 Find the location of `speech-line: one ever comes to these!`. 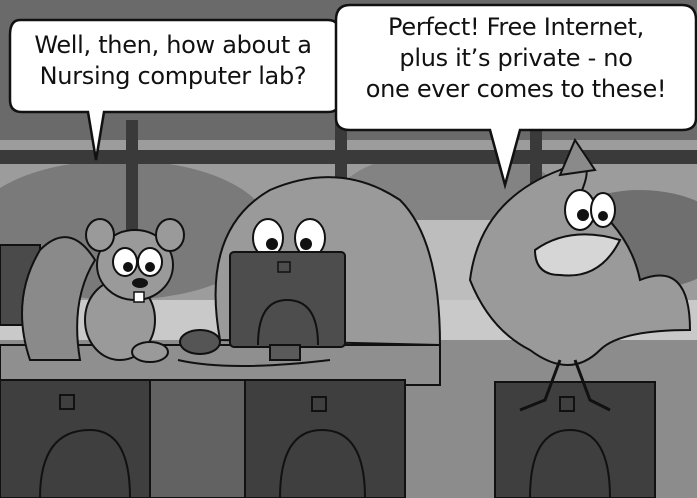

speech-line: one ever comes to these! is located at coordinates (516, 89).